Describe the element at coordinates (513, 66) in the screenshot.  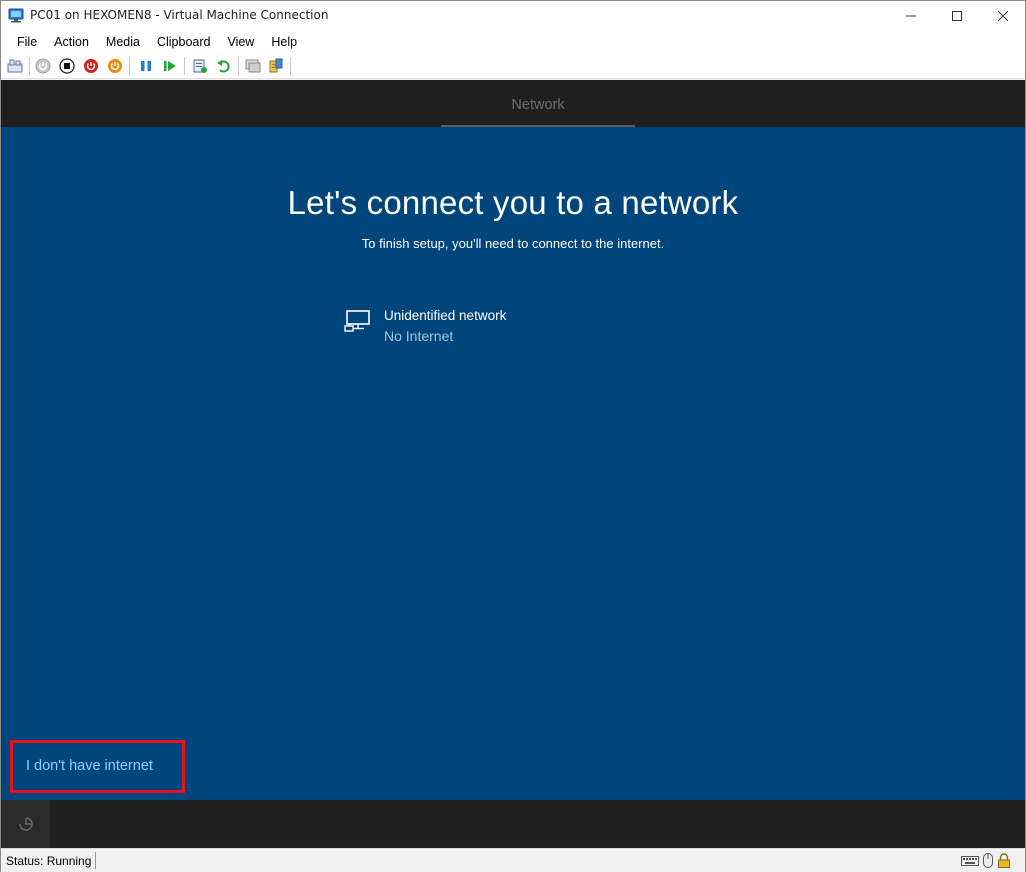
I see `toolbar` at that location.